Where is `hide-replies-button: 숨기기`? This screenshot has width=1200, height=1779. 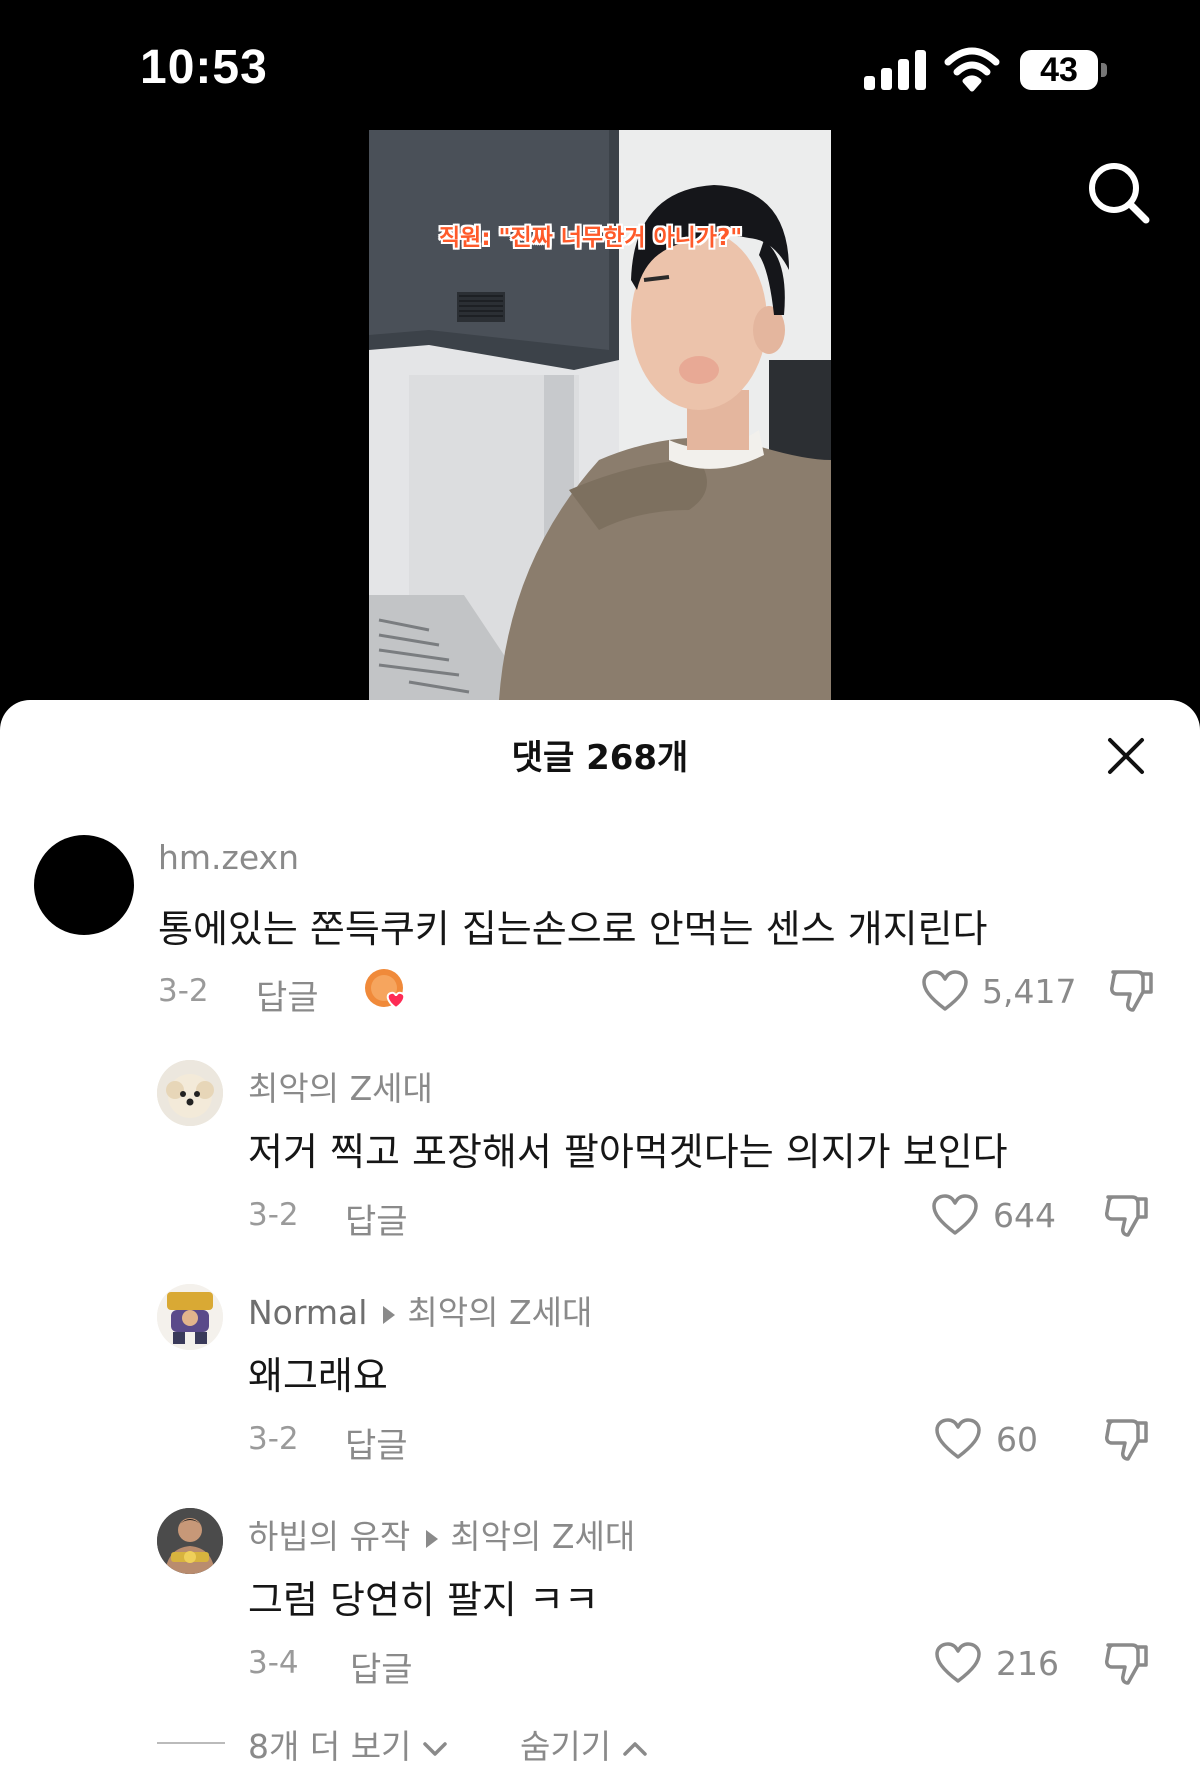 hide-replies-button: 숨기기 is located at coordinates (584, 1744).